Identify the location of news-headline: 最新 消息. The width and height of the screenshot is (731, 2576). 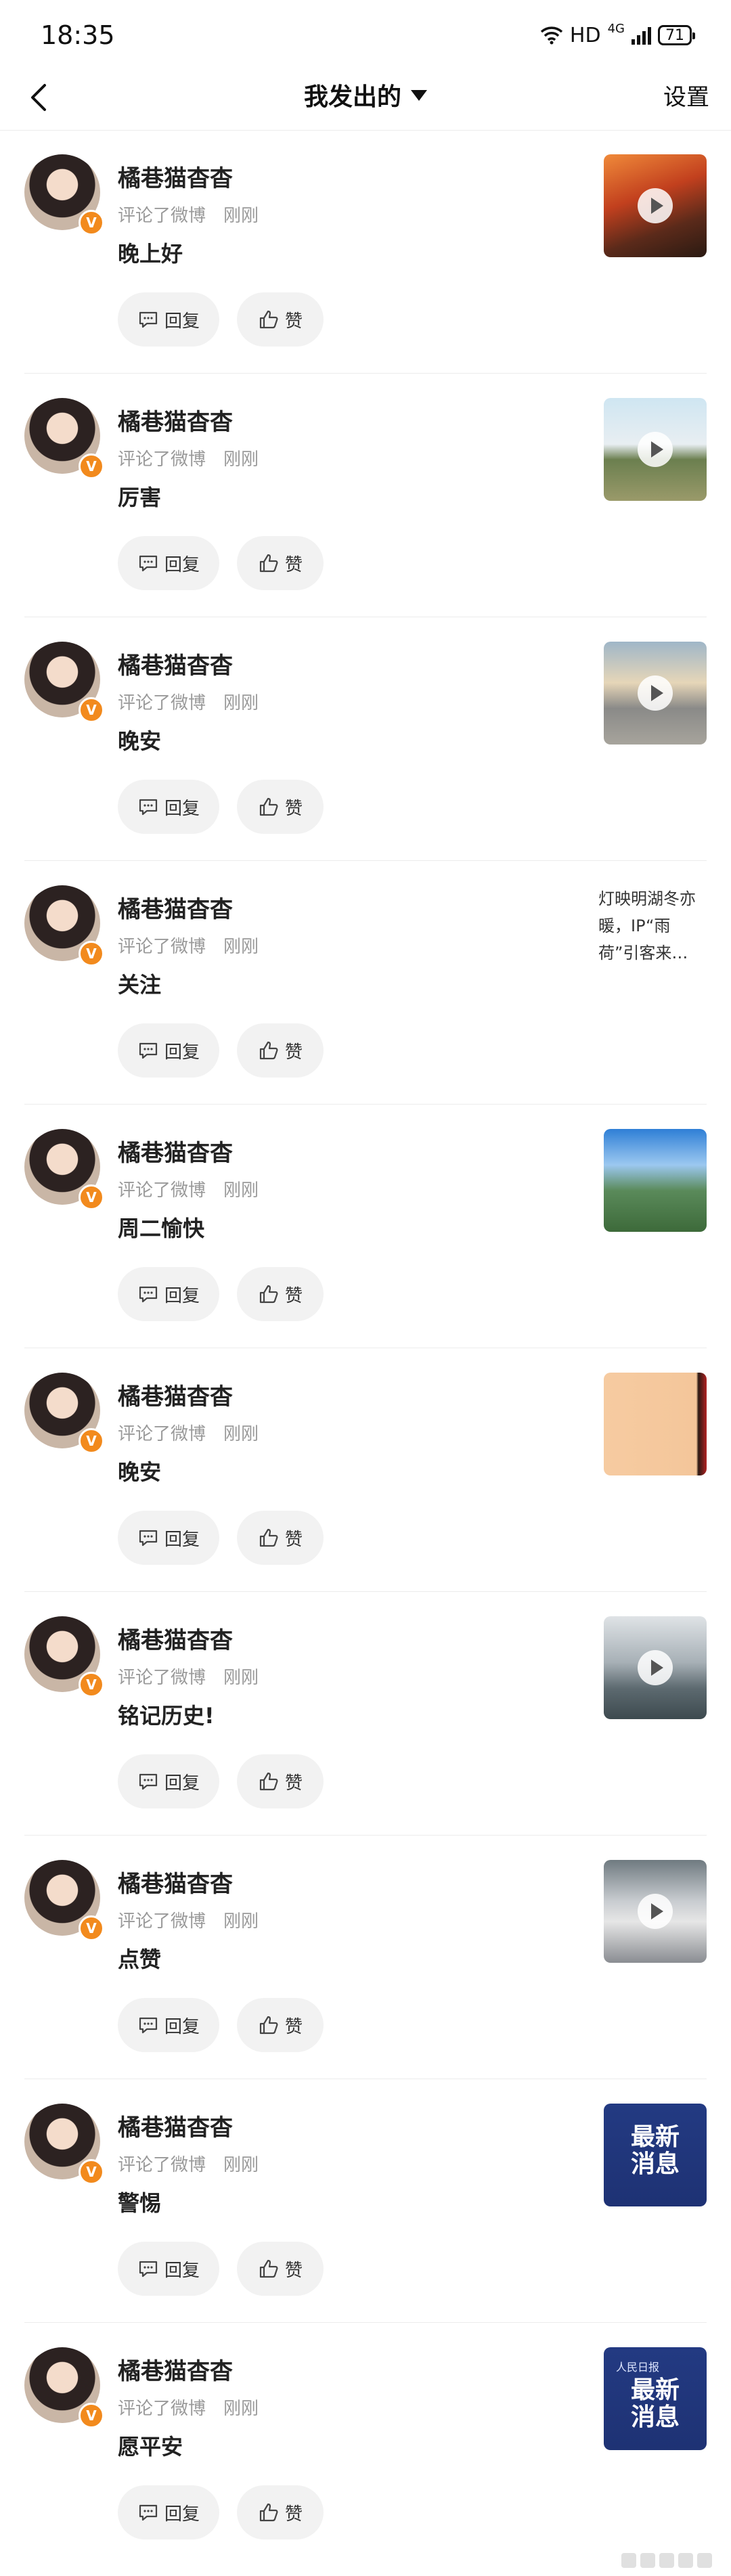
(655, 2403).